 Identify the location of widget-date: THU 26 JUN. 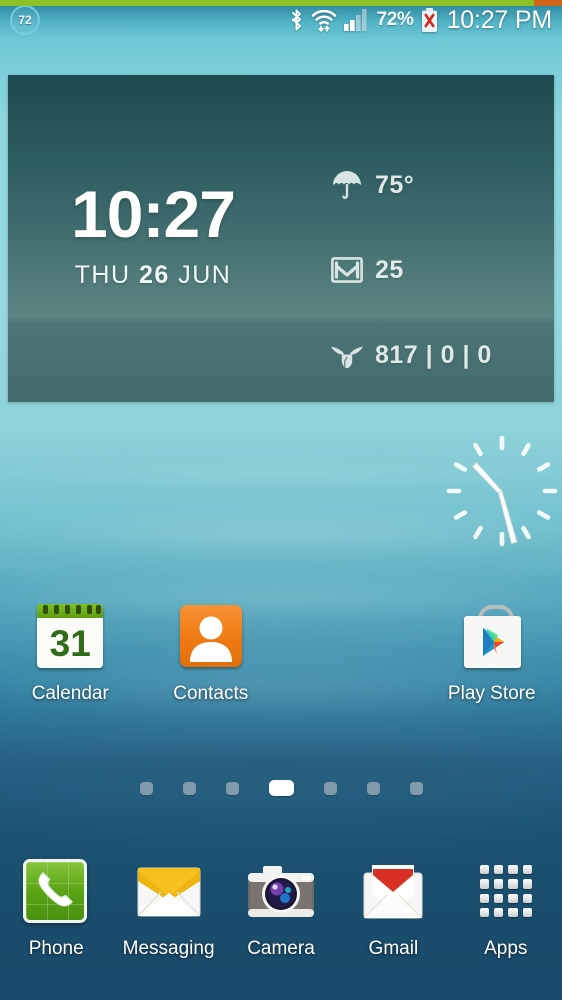
(153, 275).